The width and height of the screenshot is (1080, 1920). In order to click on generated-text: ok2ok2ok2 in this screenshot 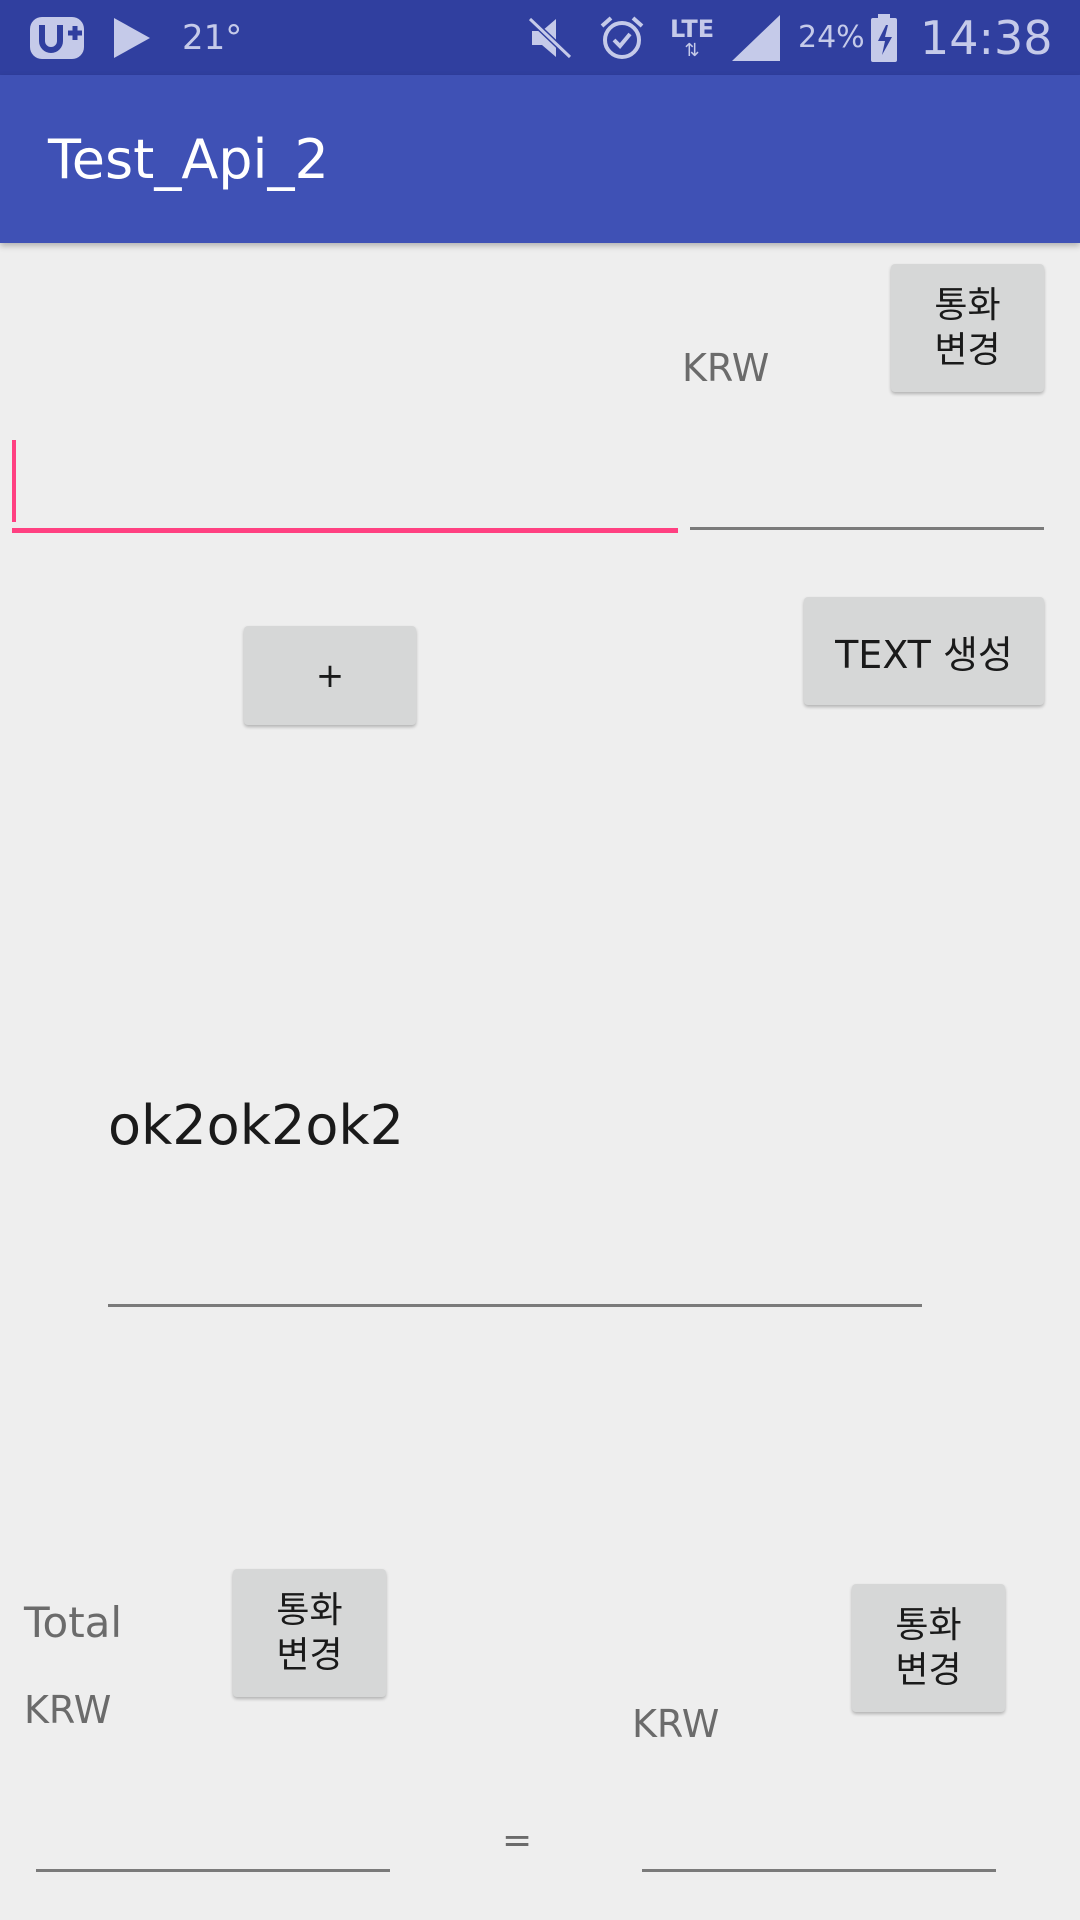, I will do `click(256, 1125)`.